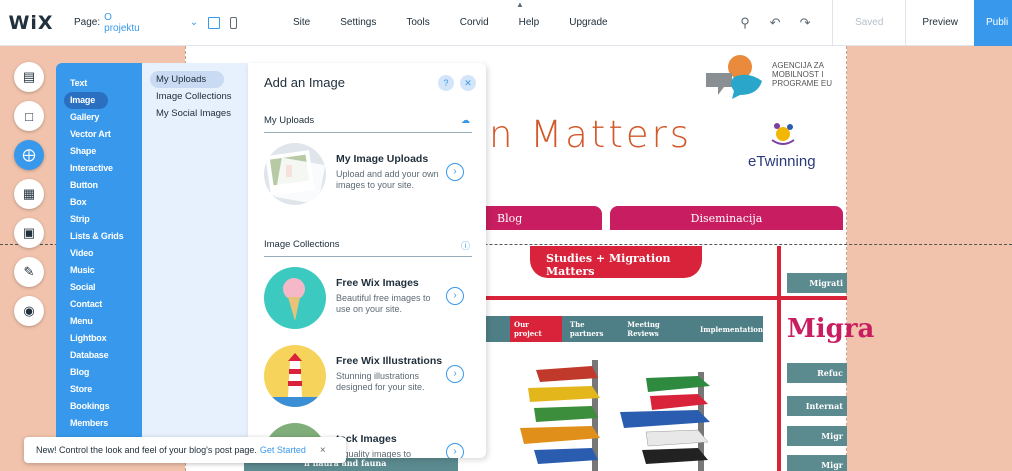  I want to click on item-title: My Image Uploads, so click(382, 159).